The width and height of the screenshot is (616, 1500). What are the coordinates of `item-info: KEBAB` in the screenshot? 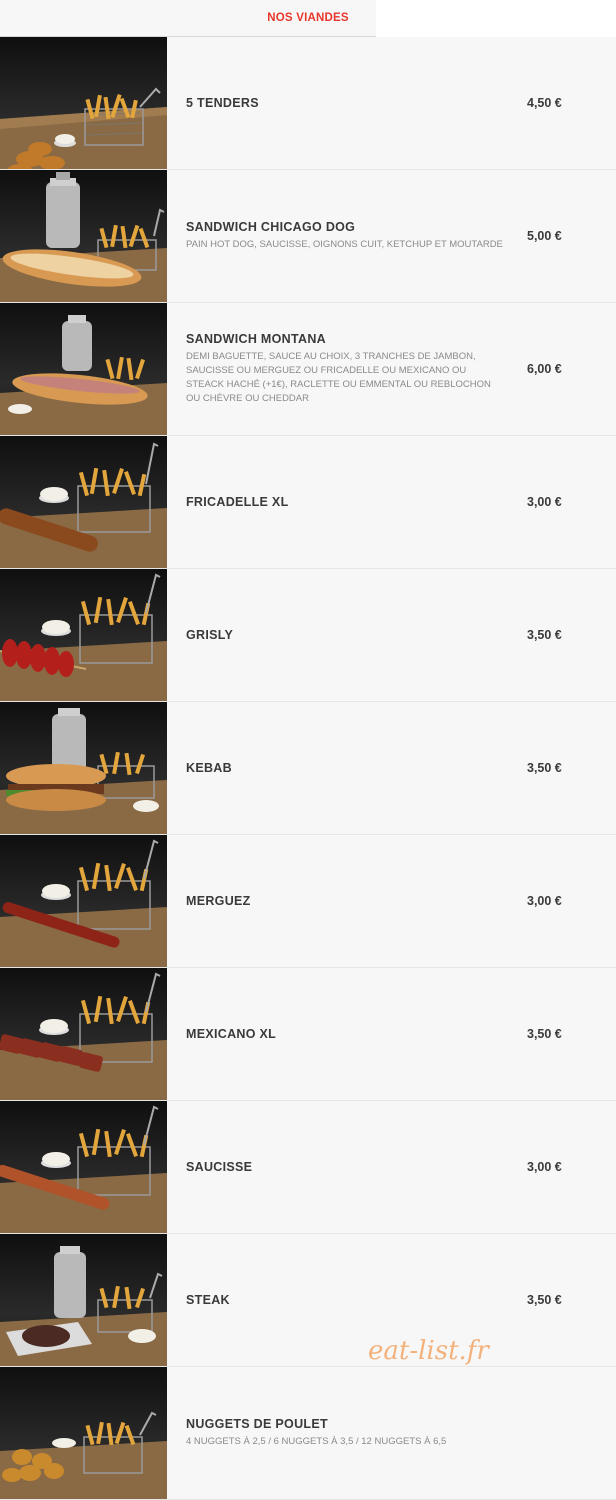 It's located at (346, 768).